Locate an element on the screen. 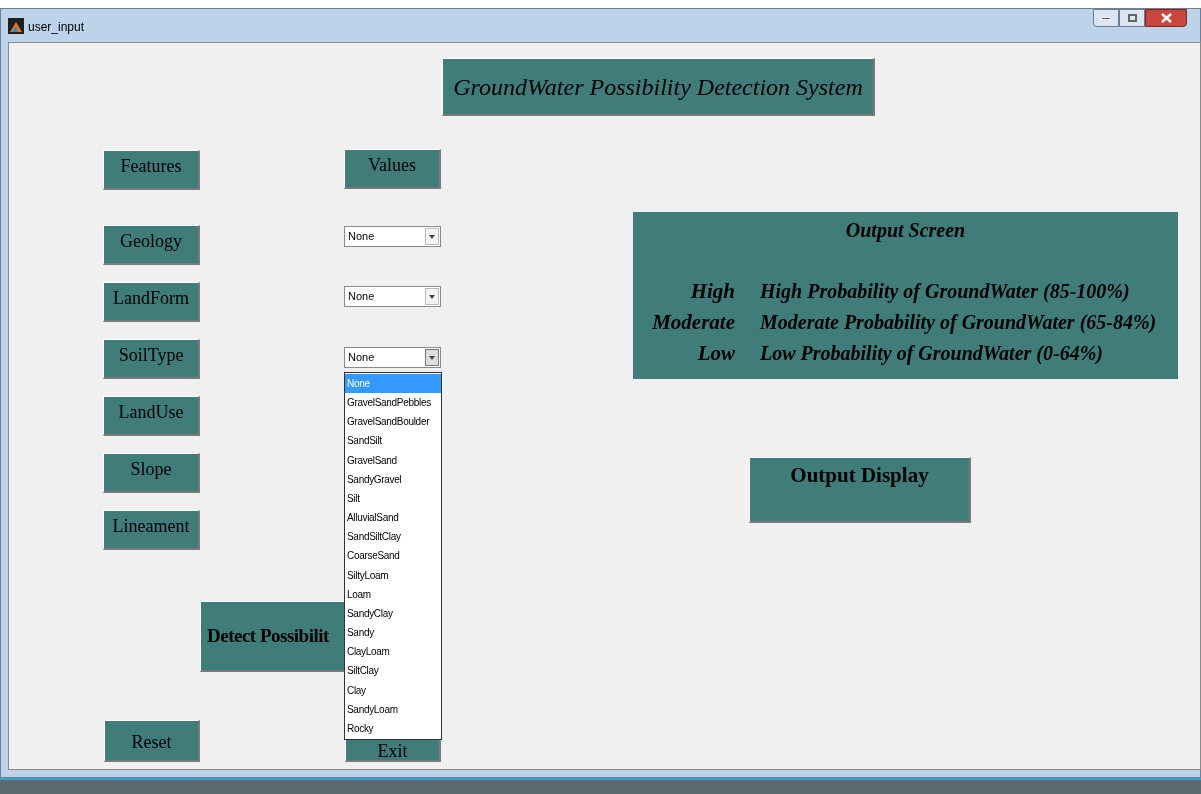 The image size is (1201, 794). feature-label: Lineament is located at coordinates (151, 530).